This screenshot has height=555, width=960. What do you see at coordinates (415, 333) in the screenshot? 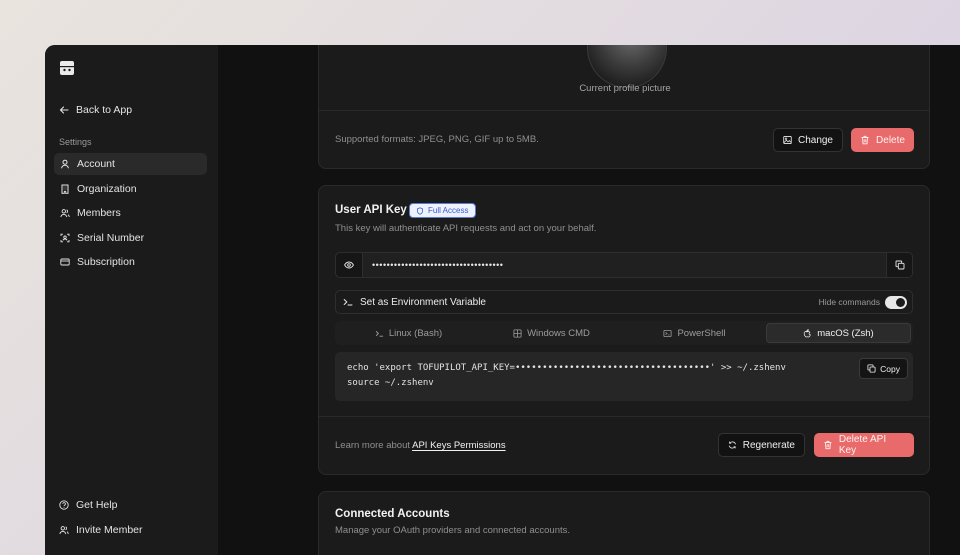
I see `tab-label: Linux (Bash)` at bounding box center [415, 333].